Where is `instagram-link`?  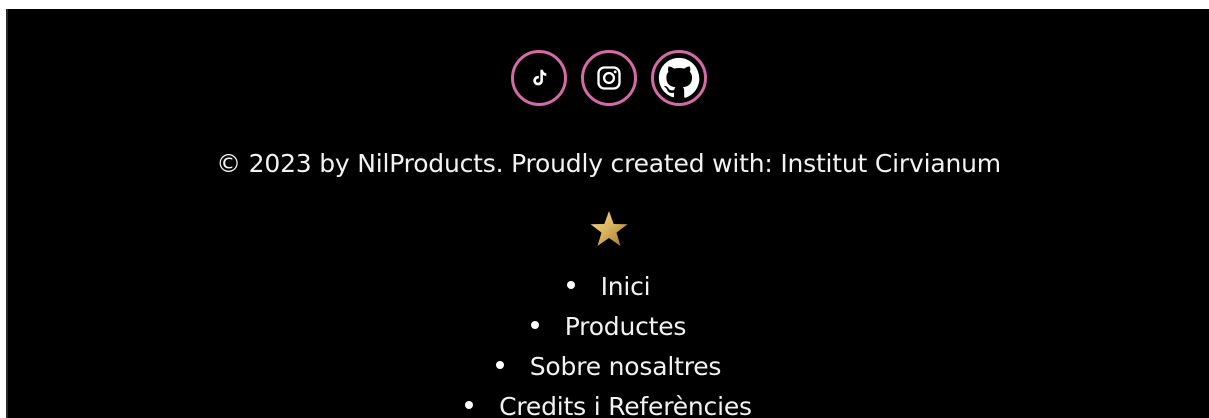
instagram-link is located at coordinates (608, 78).